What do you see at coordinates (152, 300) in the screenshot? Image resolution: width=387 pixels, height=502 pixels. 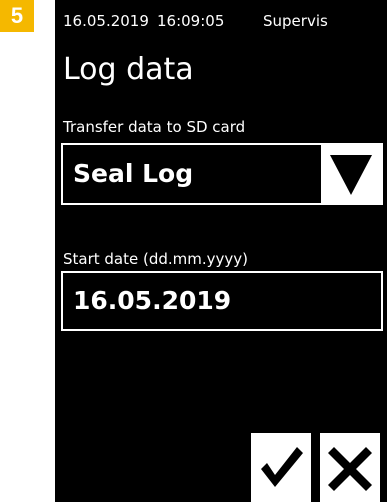 I see `start-date-value: 16.05.2019` at bounding box center [152, 300].